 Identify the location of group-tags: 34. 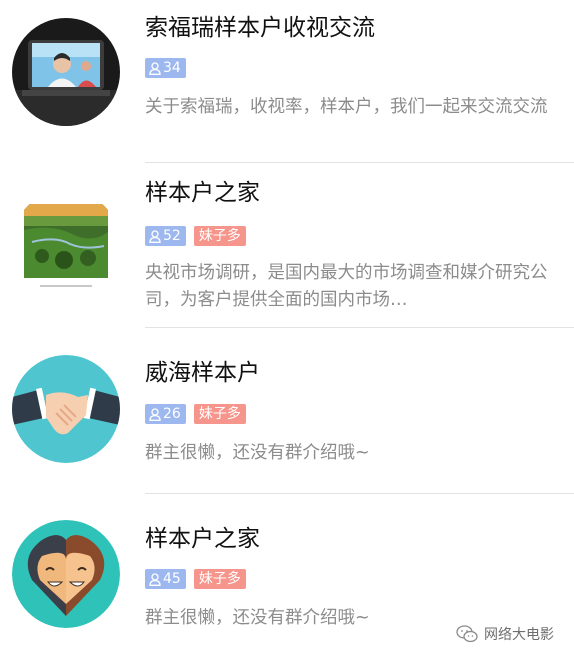
(165, 68).